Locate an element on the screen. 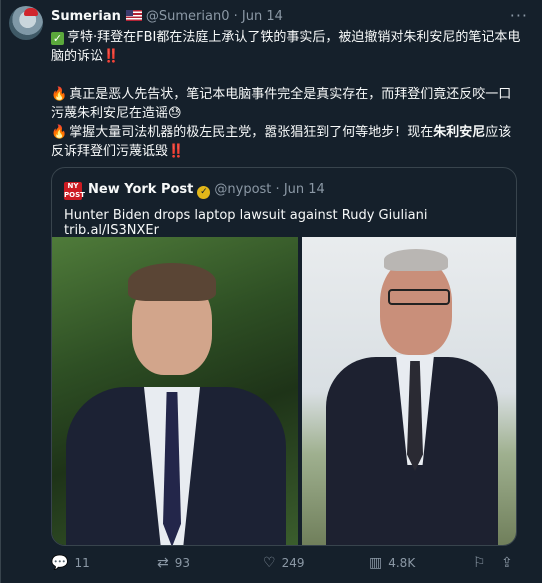 This screenshot has height=583, width=542. author-handle: @Sumerian0 is located at coordinates (188, 16).